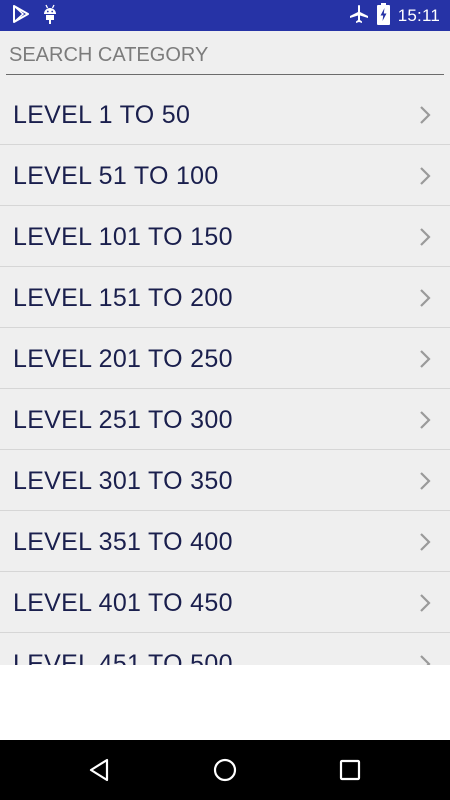 The width and height of the screenshot is (450, 800). I want to click on home-icon, so click(225, 770).